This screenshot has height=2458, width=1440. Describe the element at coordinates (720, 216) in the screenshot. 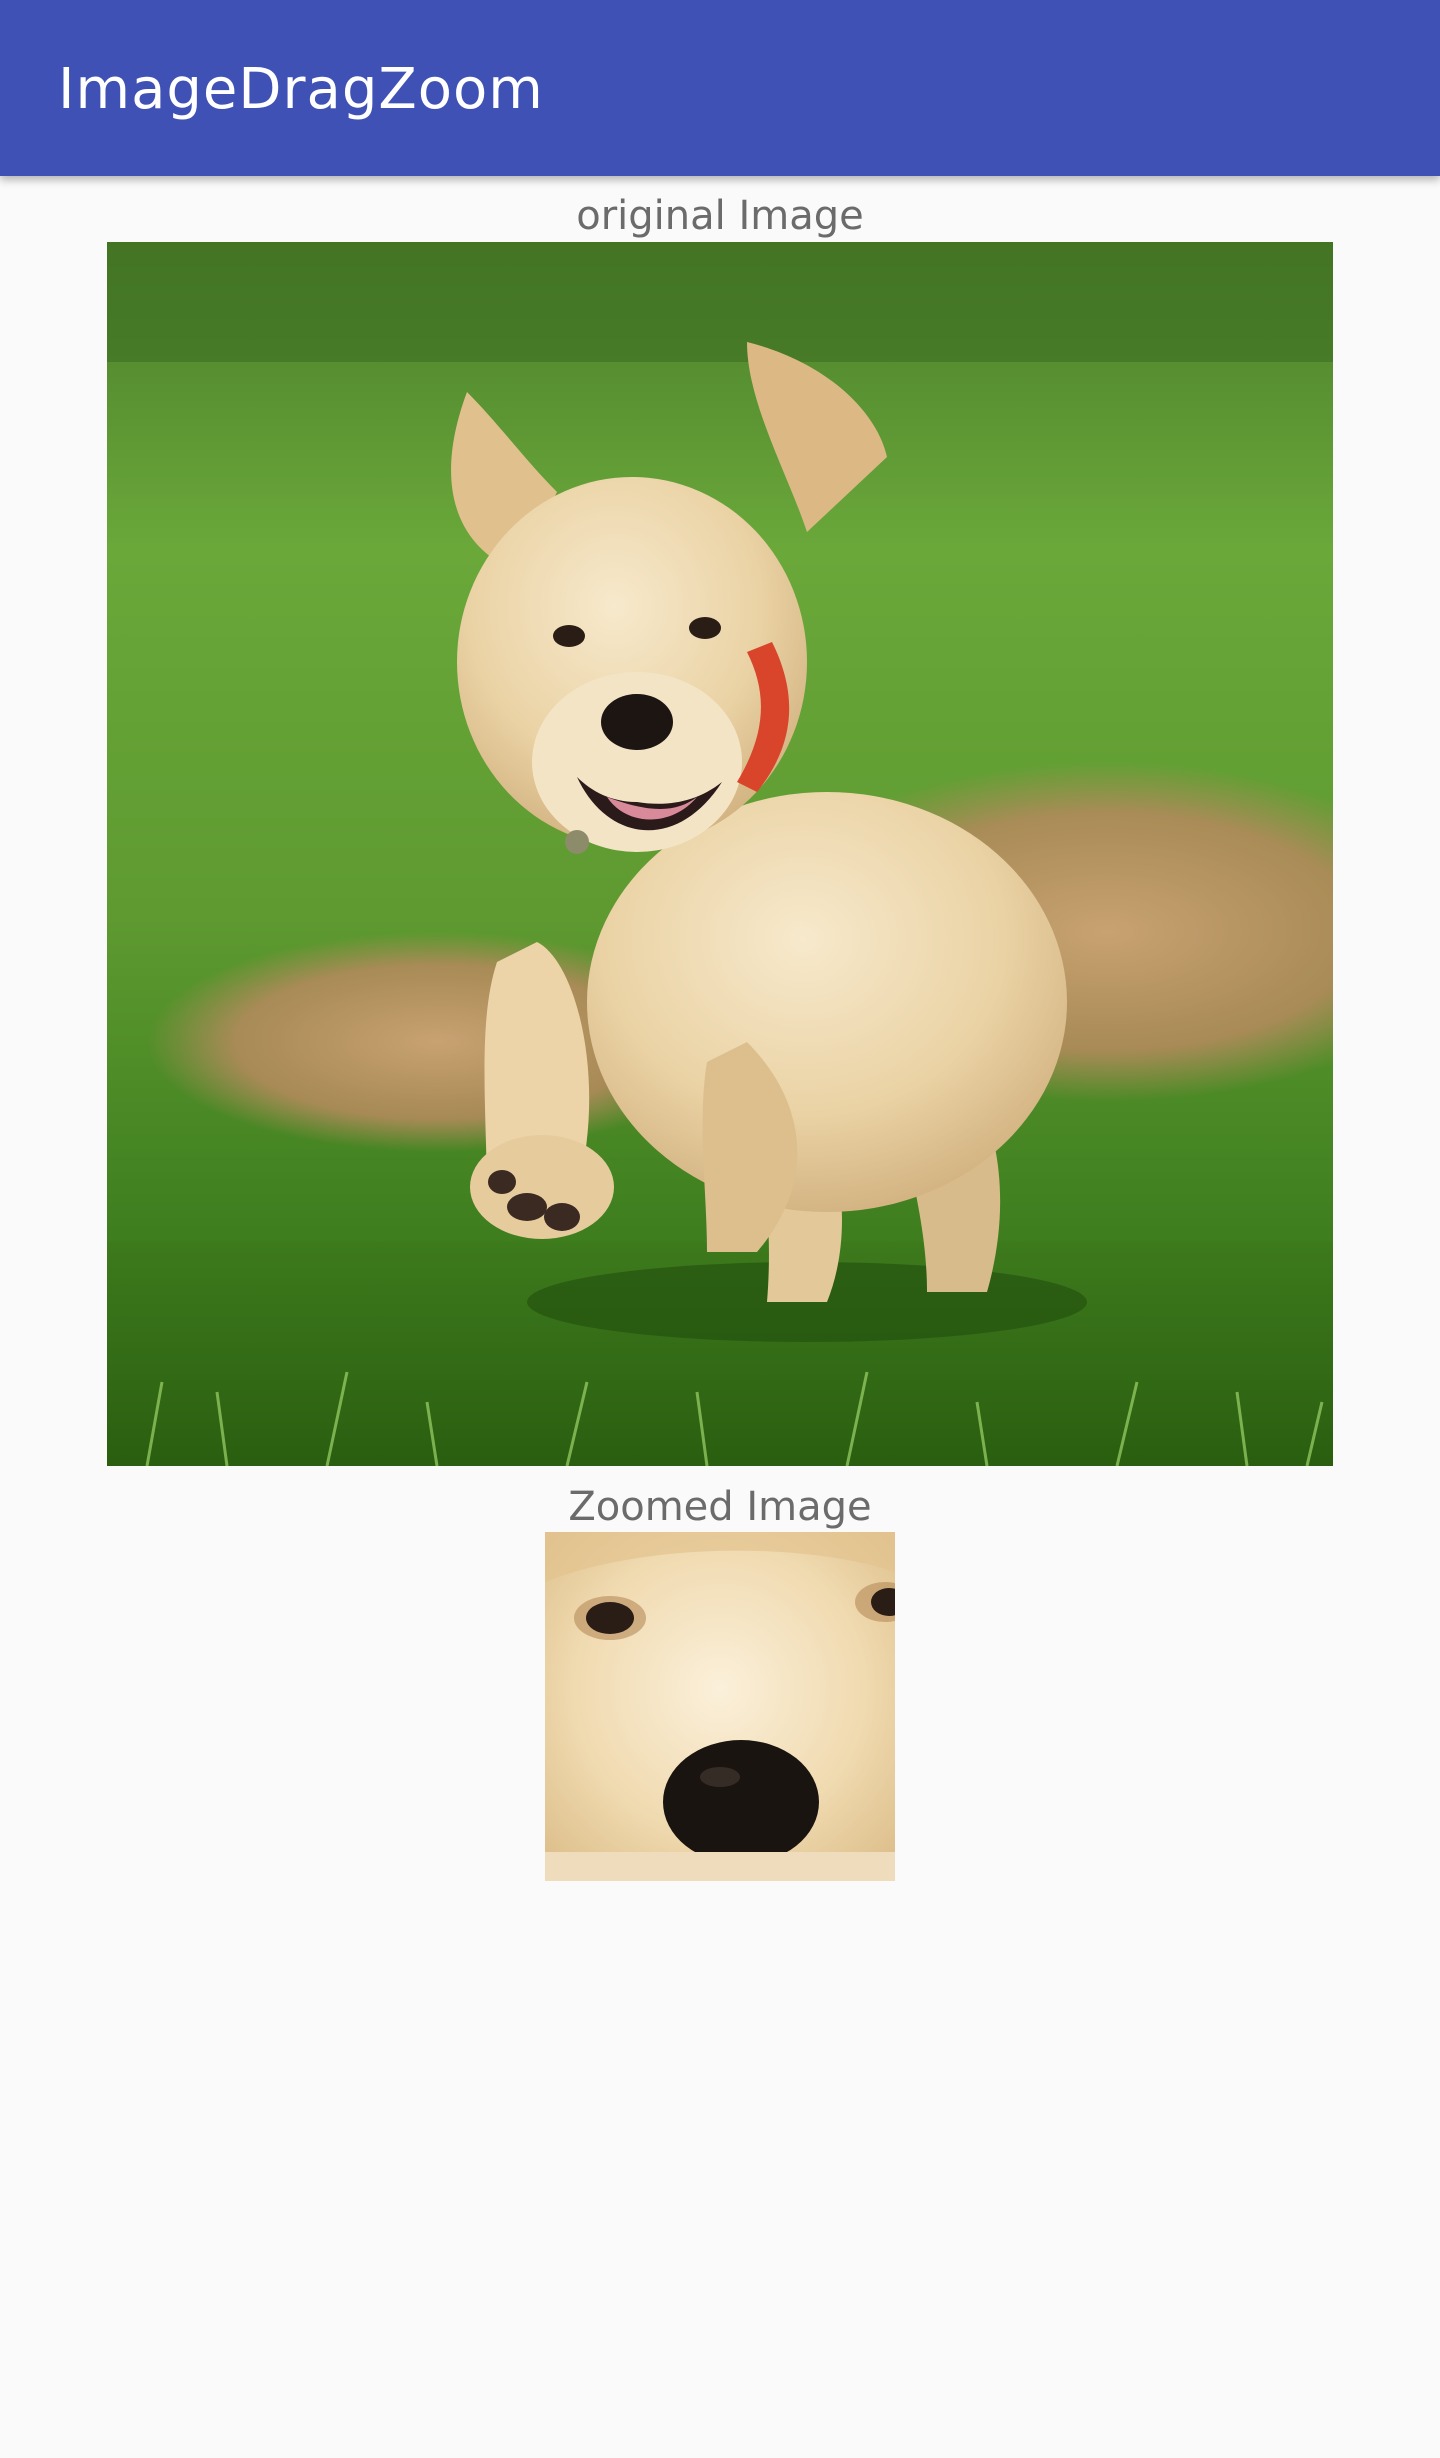

I see `original-image-caption: original Image` at that location.